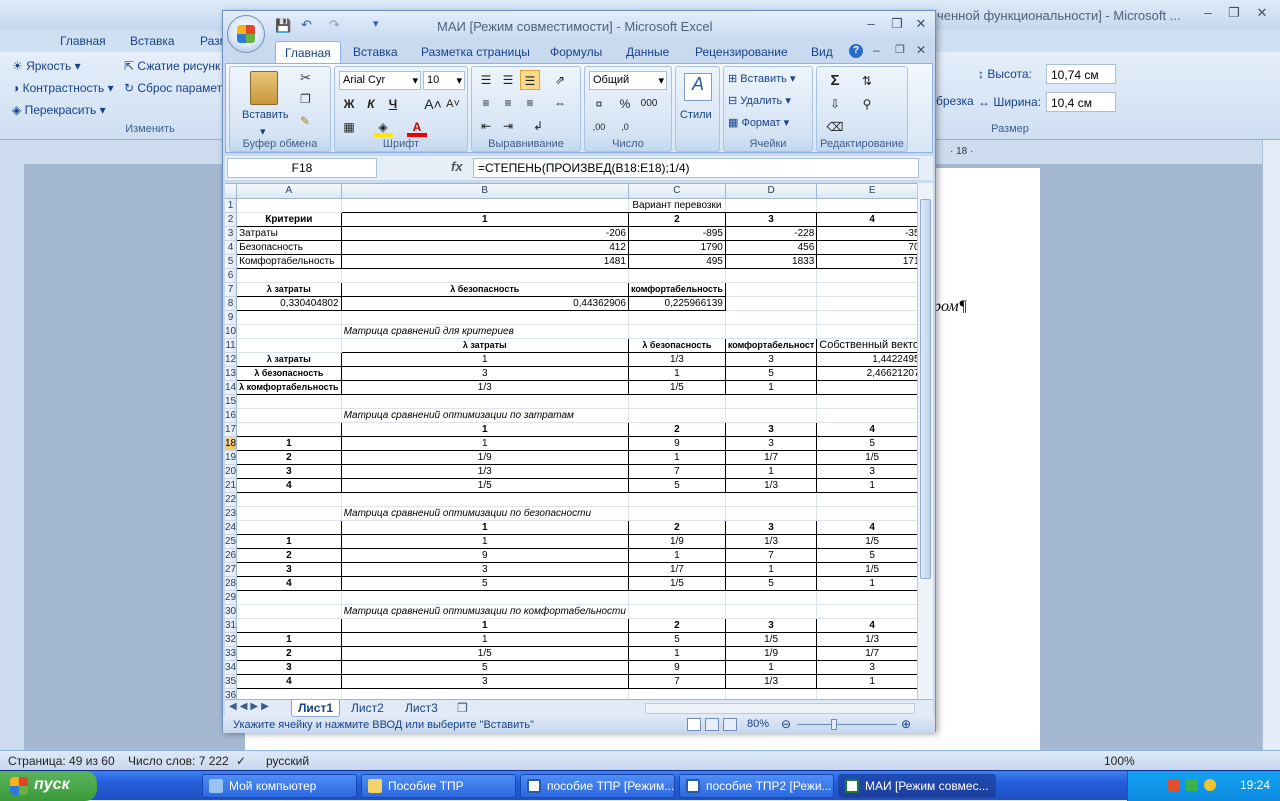 The width and height of the screenshot is (1280, 801). I want to click on tray-icon, so click(1192, 785).